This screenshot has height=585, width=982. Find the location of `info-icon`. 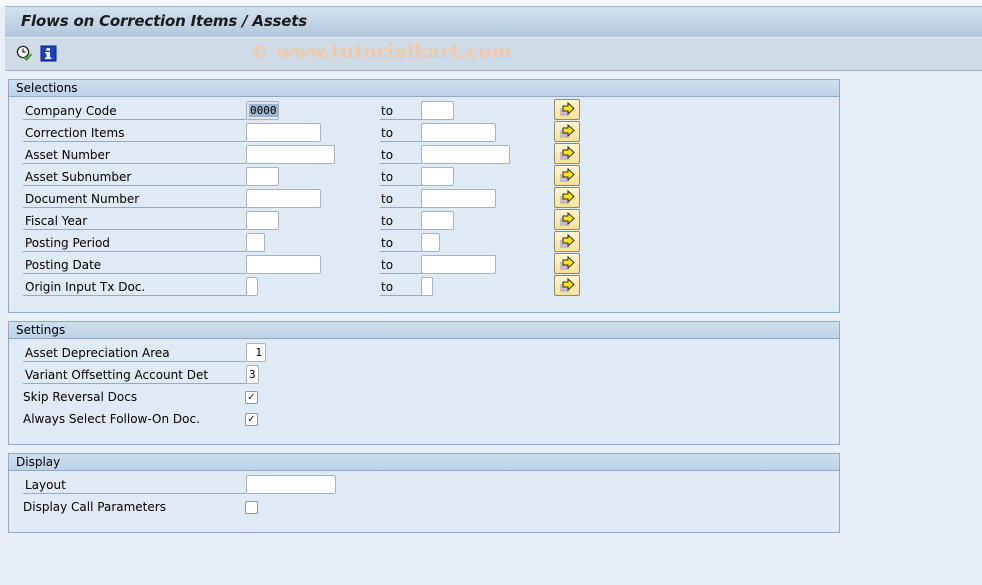

info-icon is located at coordinates (48, 53).